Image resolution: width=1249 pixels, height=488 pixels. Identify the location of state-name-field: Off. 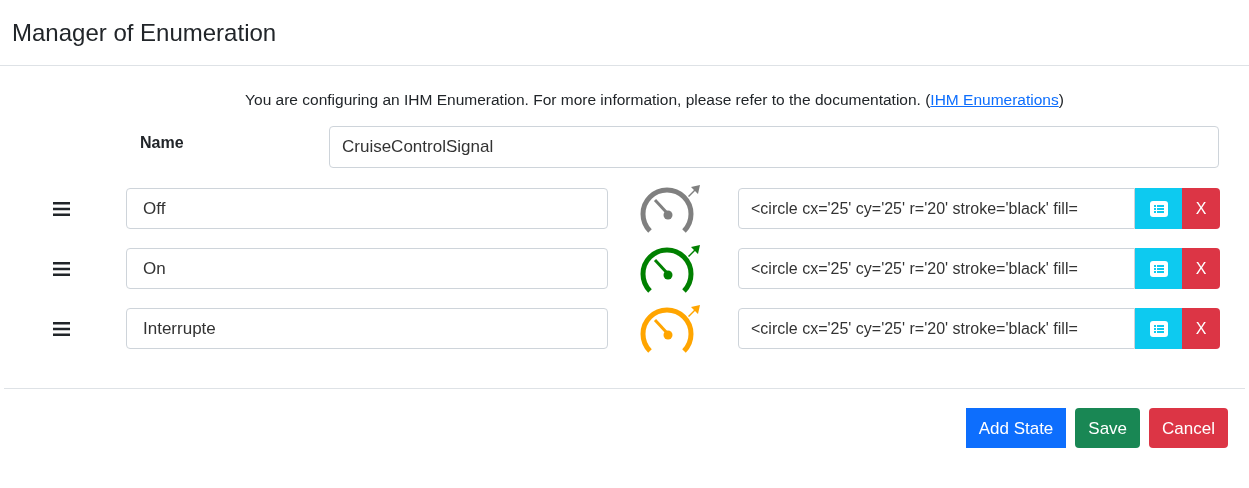
(367, 209).